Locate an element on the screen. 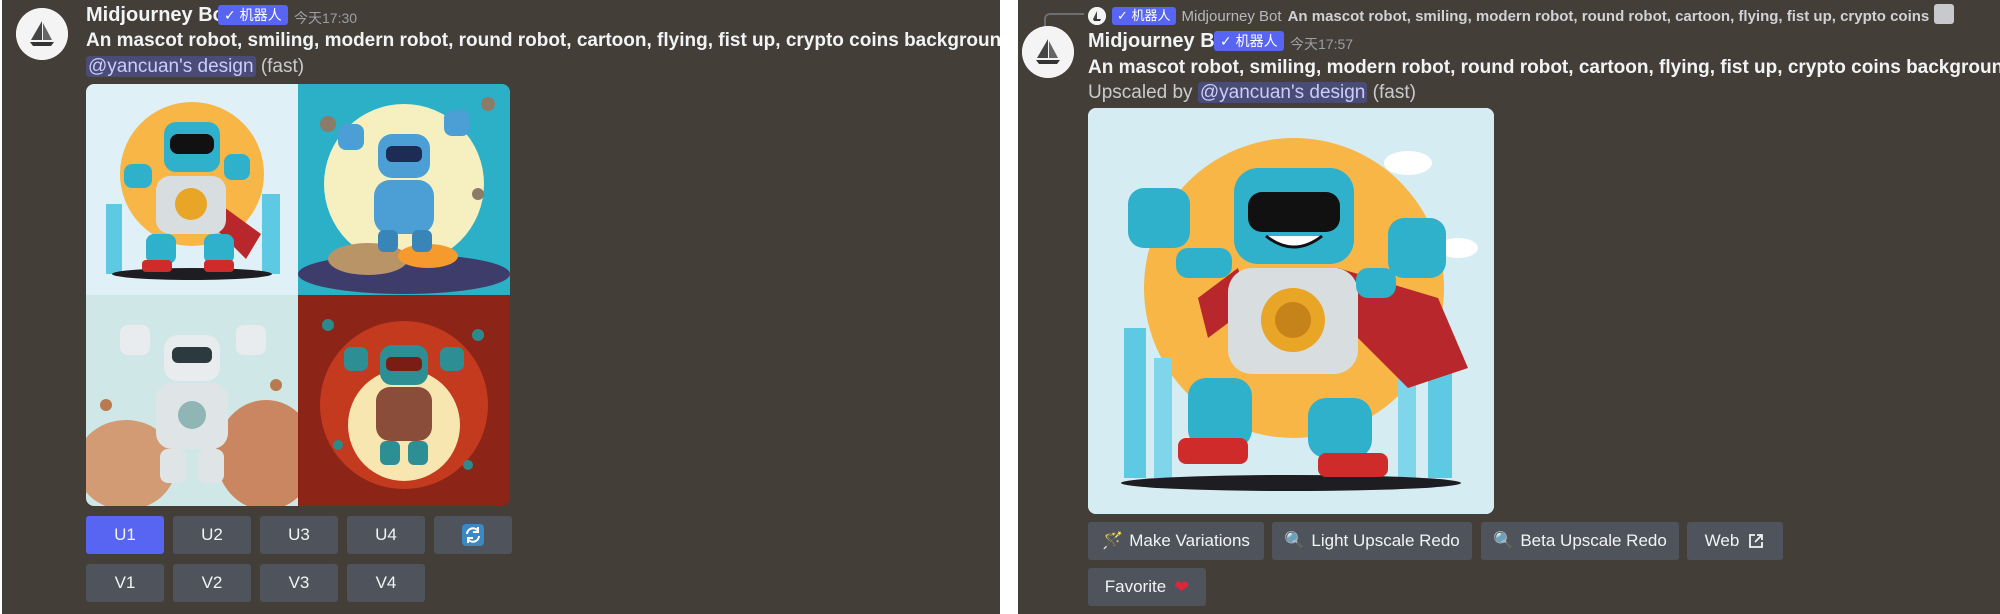 The height and width of the screenshot is (614, 2000). light-upscale-redo-button: 🔍 Light Upscale Redo is located at coordinates (1372, 541).